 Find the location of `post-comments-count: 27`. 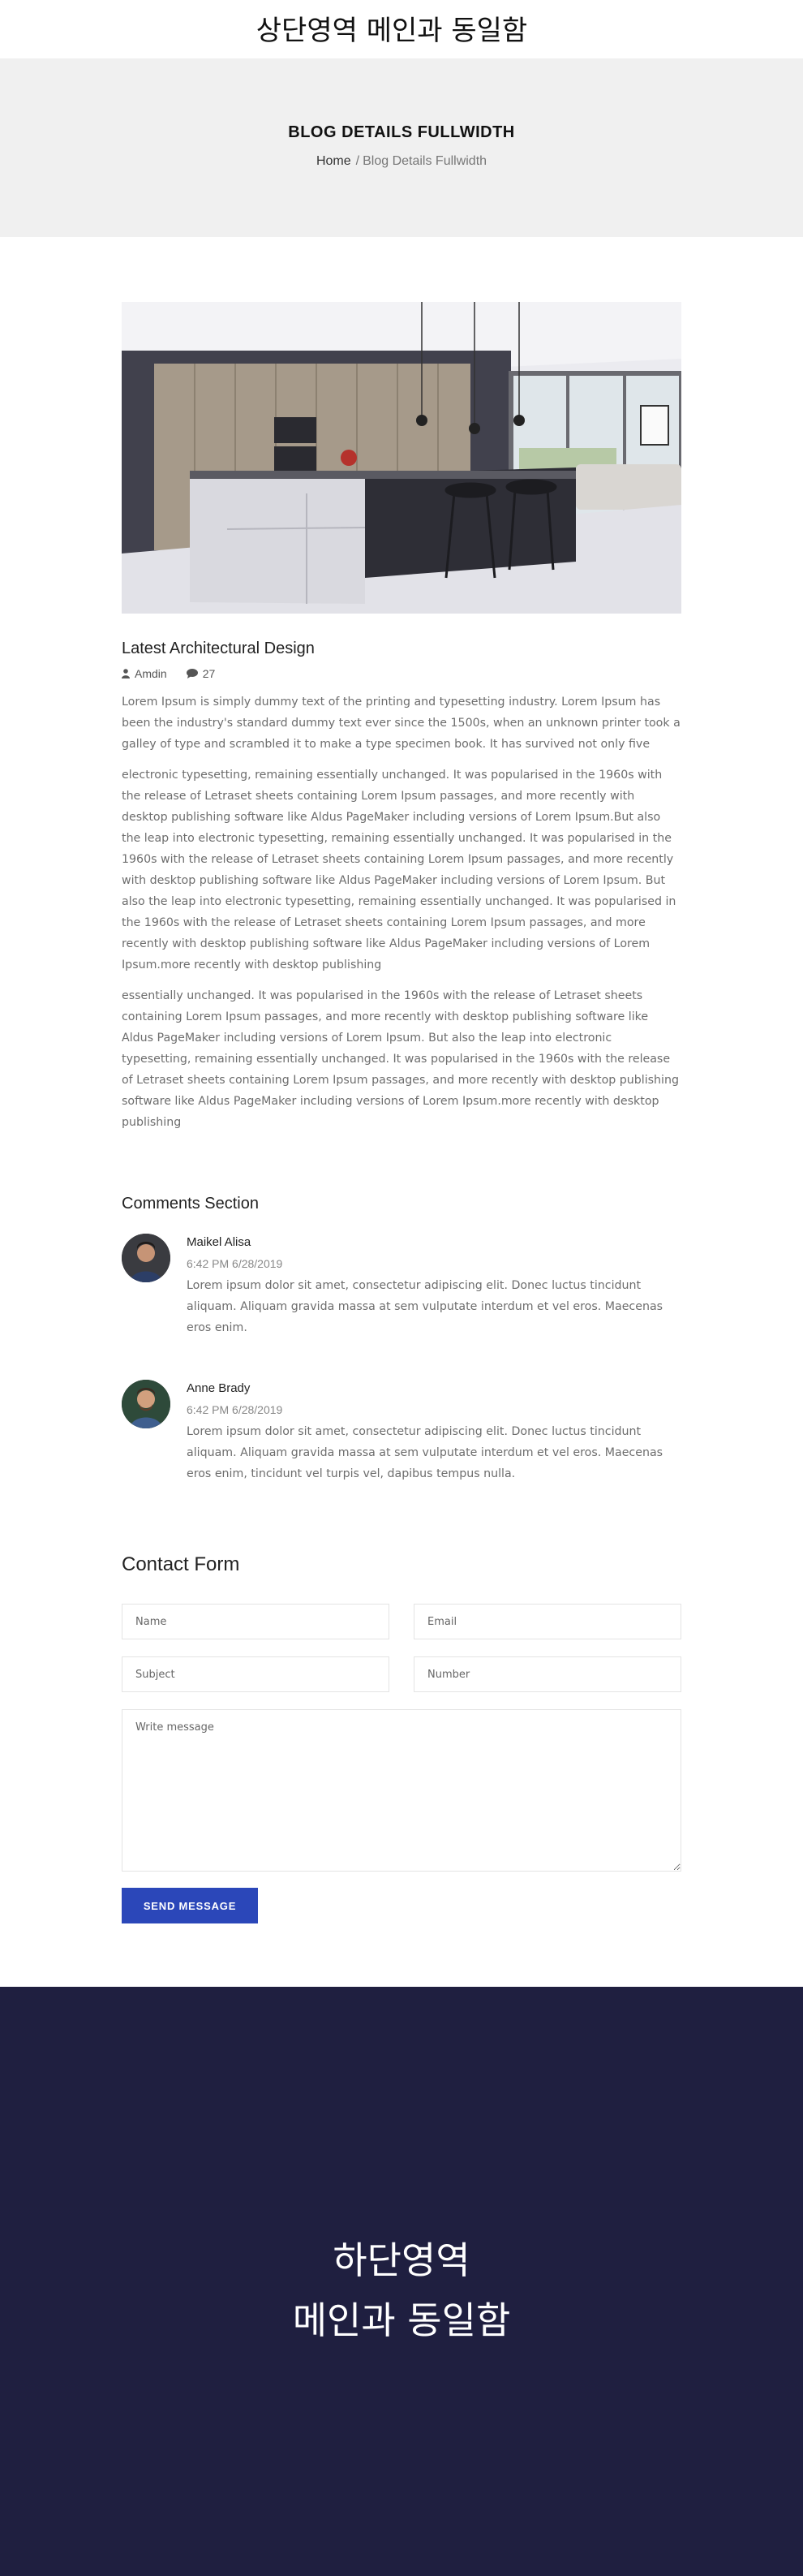

post-comments-count: 27 is located at coordinates (201, 674).